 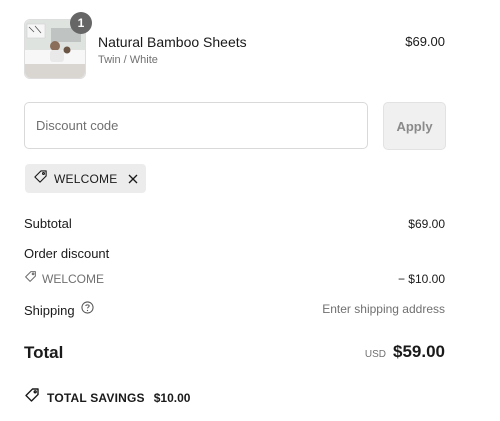 What do you see at coordinates (414, 126) in the screenshot?
I see `apply-button: Apply` at bounding box center [414, 126].